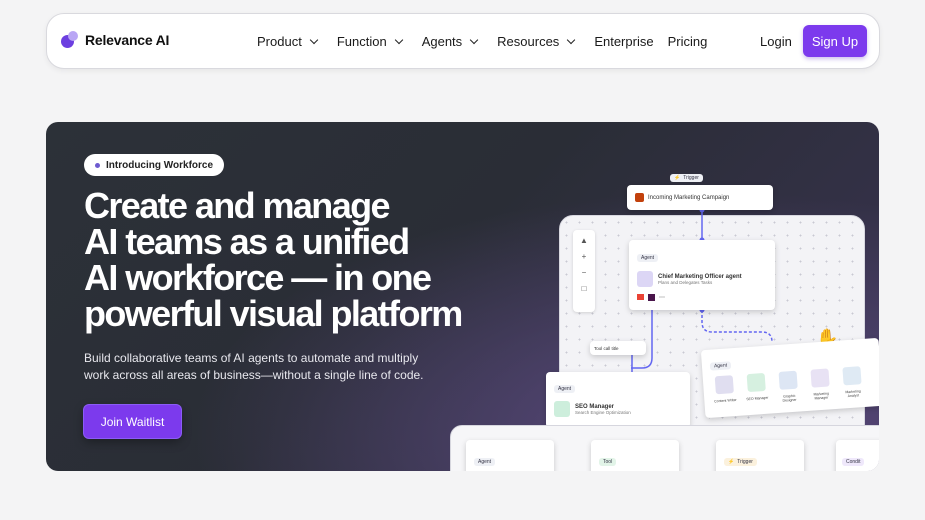  I want to click on login-link: Login, so click(776, 41).